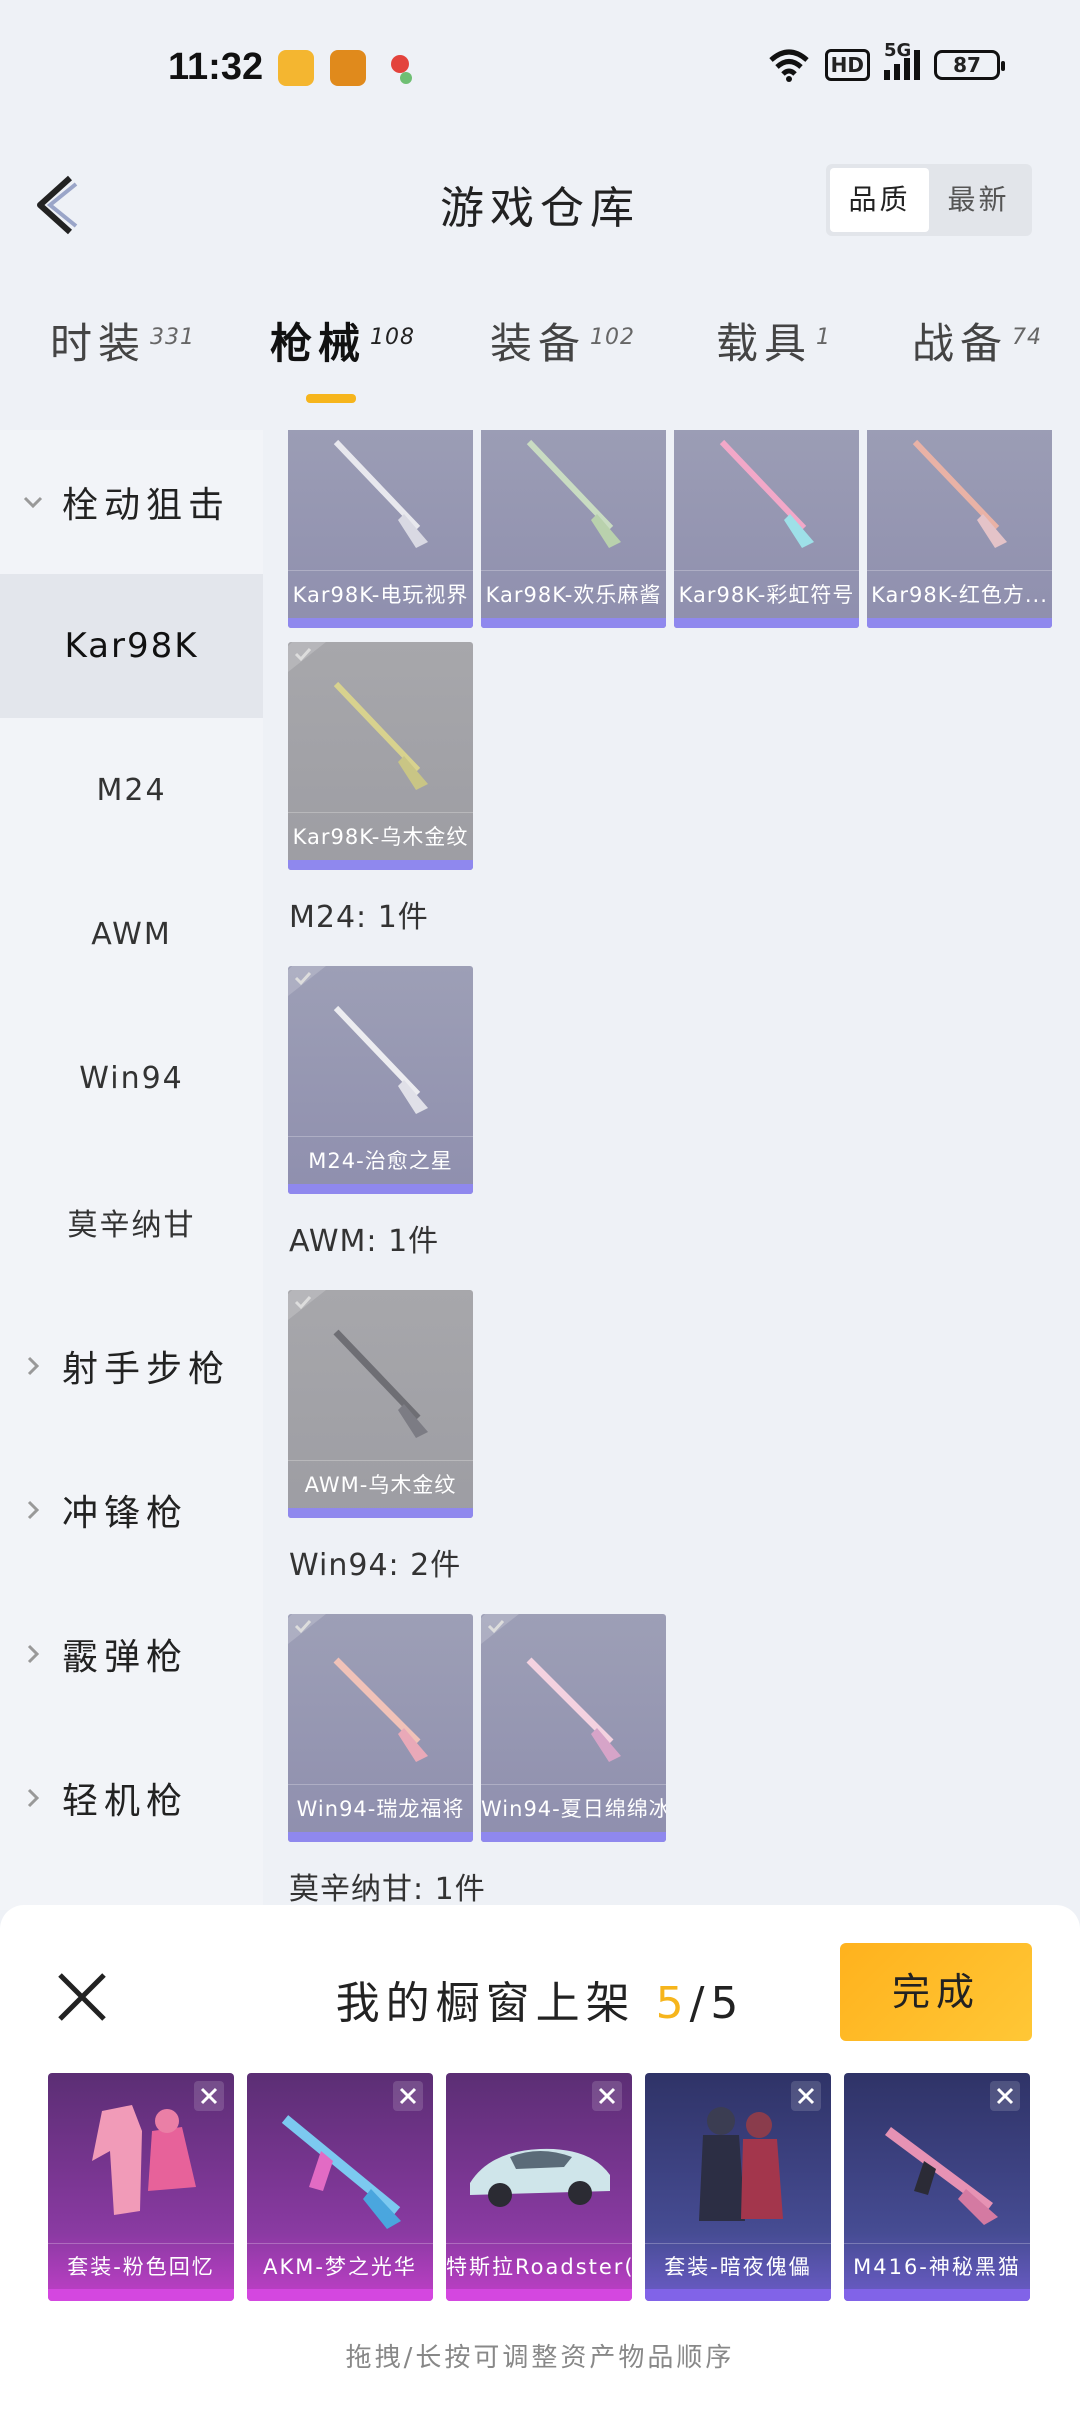 This screenshot has width=1080, height=2412. What do you see at coordinates (131, 1366) in the screenshot?
I see `sidebar-item-dmr: 射手步枪` at bounding box center [131, 1366].